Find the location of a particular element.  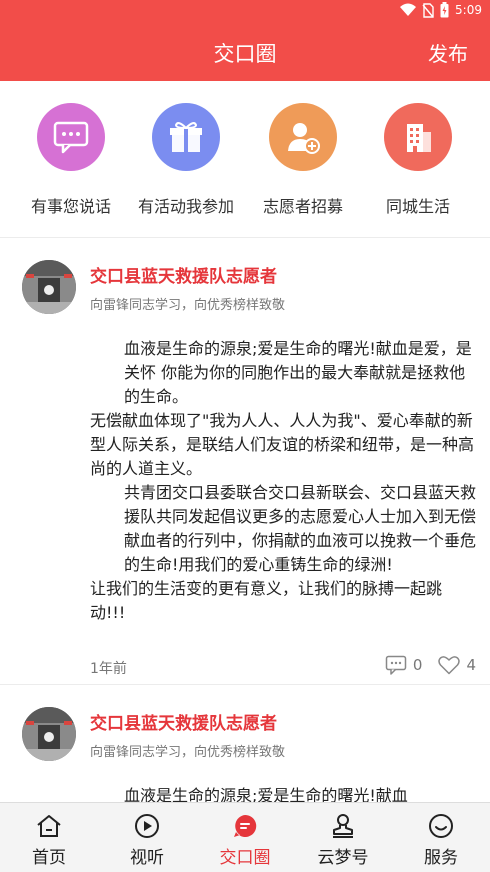

page-title: 交口圈 is located at coordinates (245, 54).